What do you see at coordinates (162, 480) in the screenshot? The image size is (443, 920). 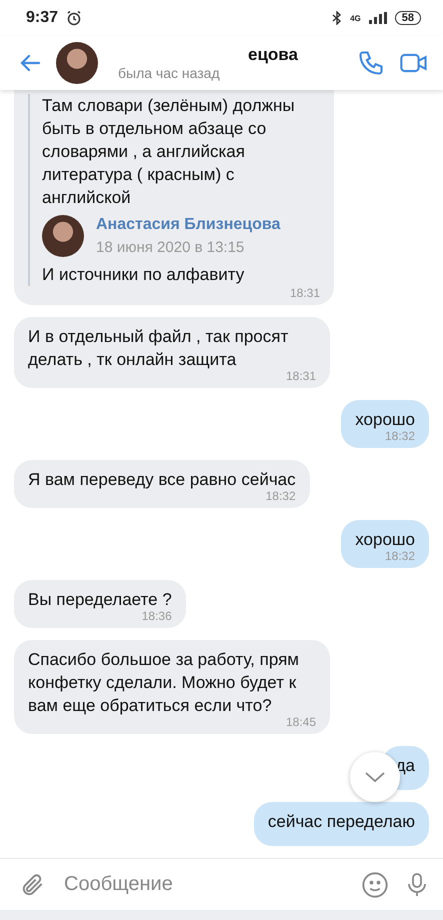 I see `message-text: Я вам переведу все равно сейчас` at bounding box center [162, 480].